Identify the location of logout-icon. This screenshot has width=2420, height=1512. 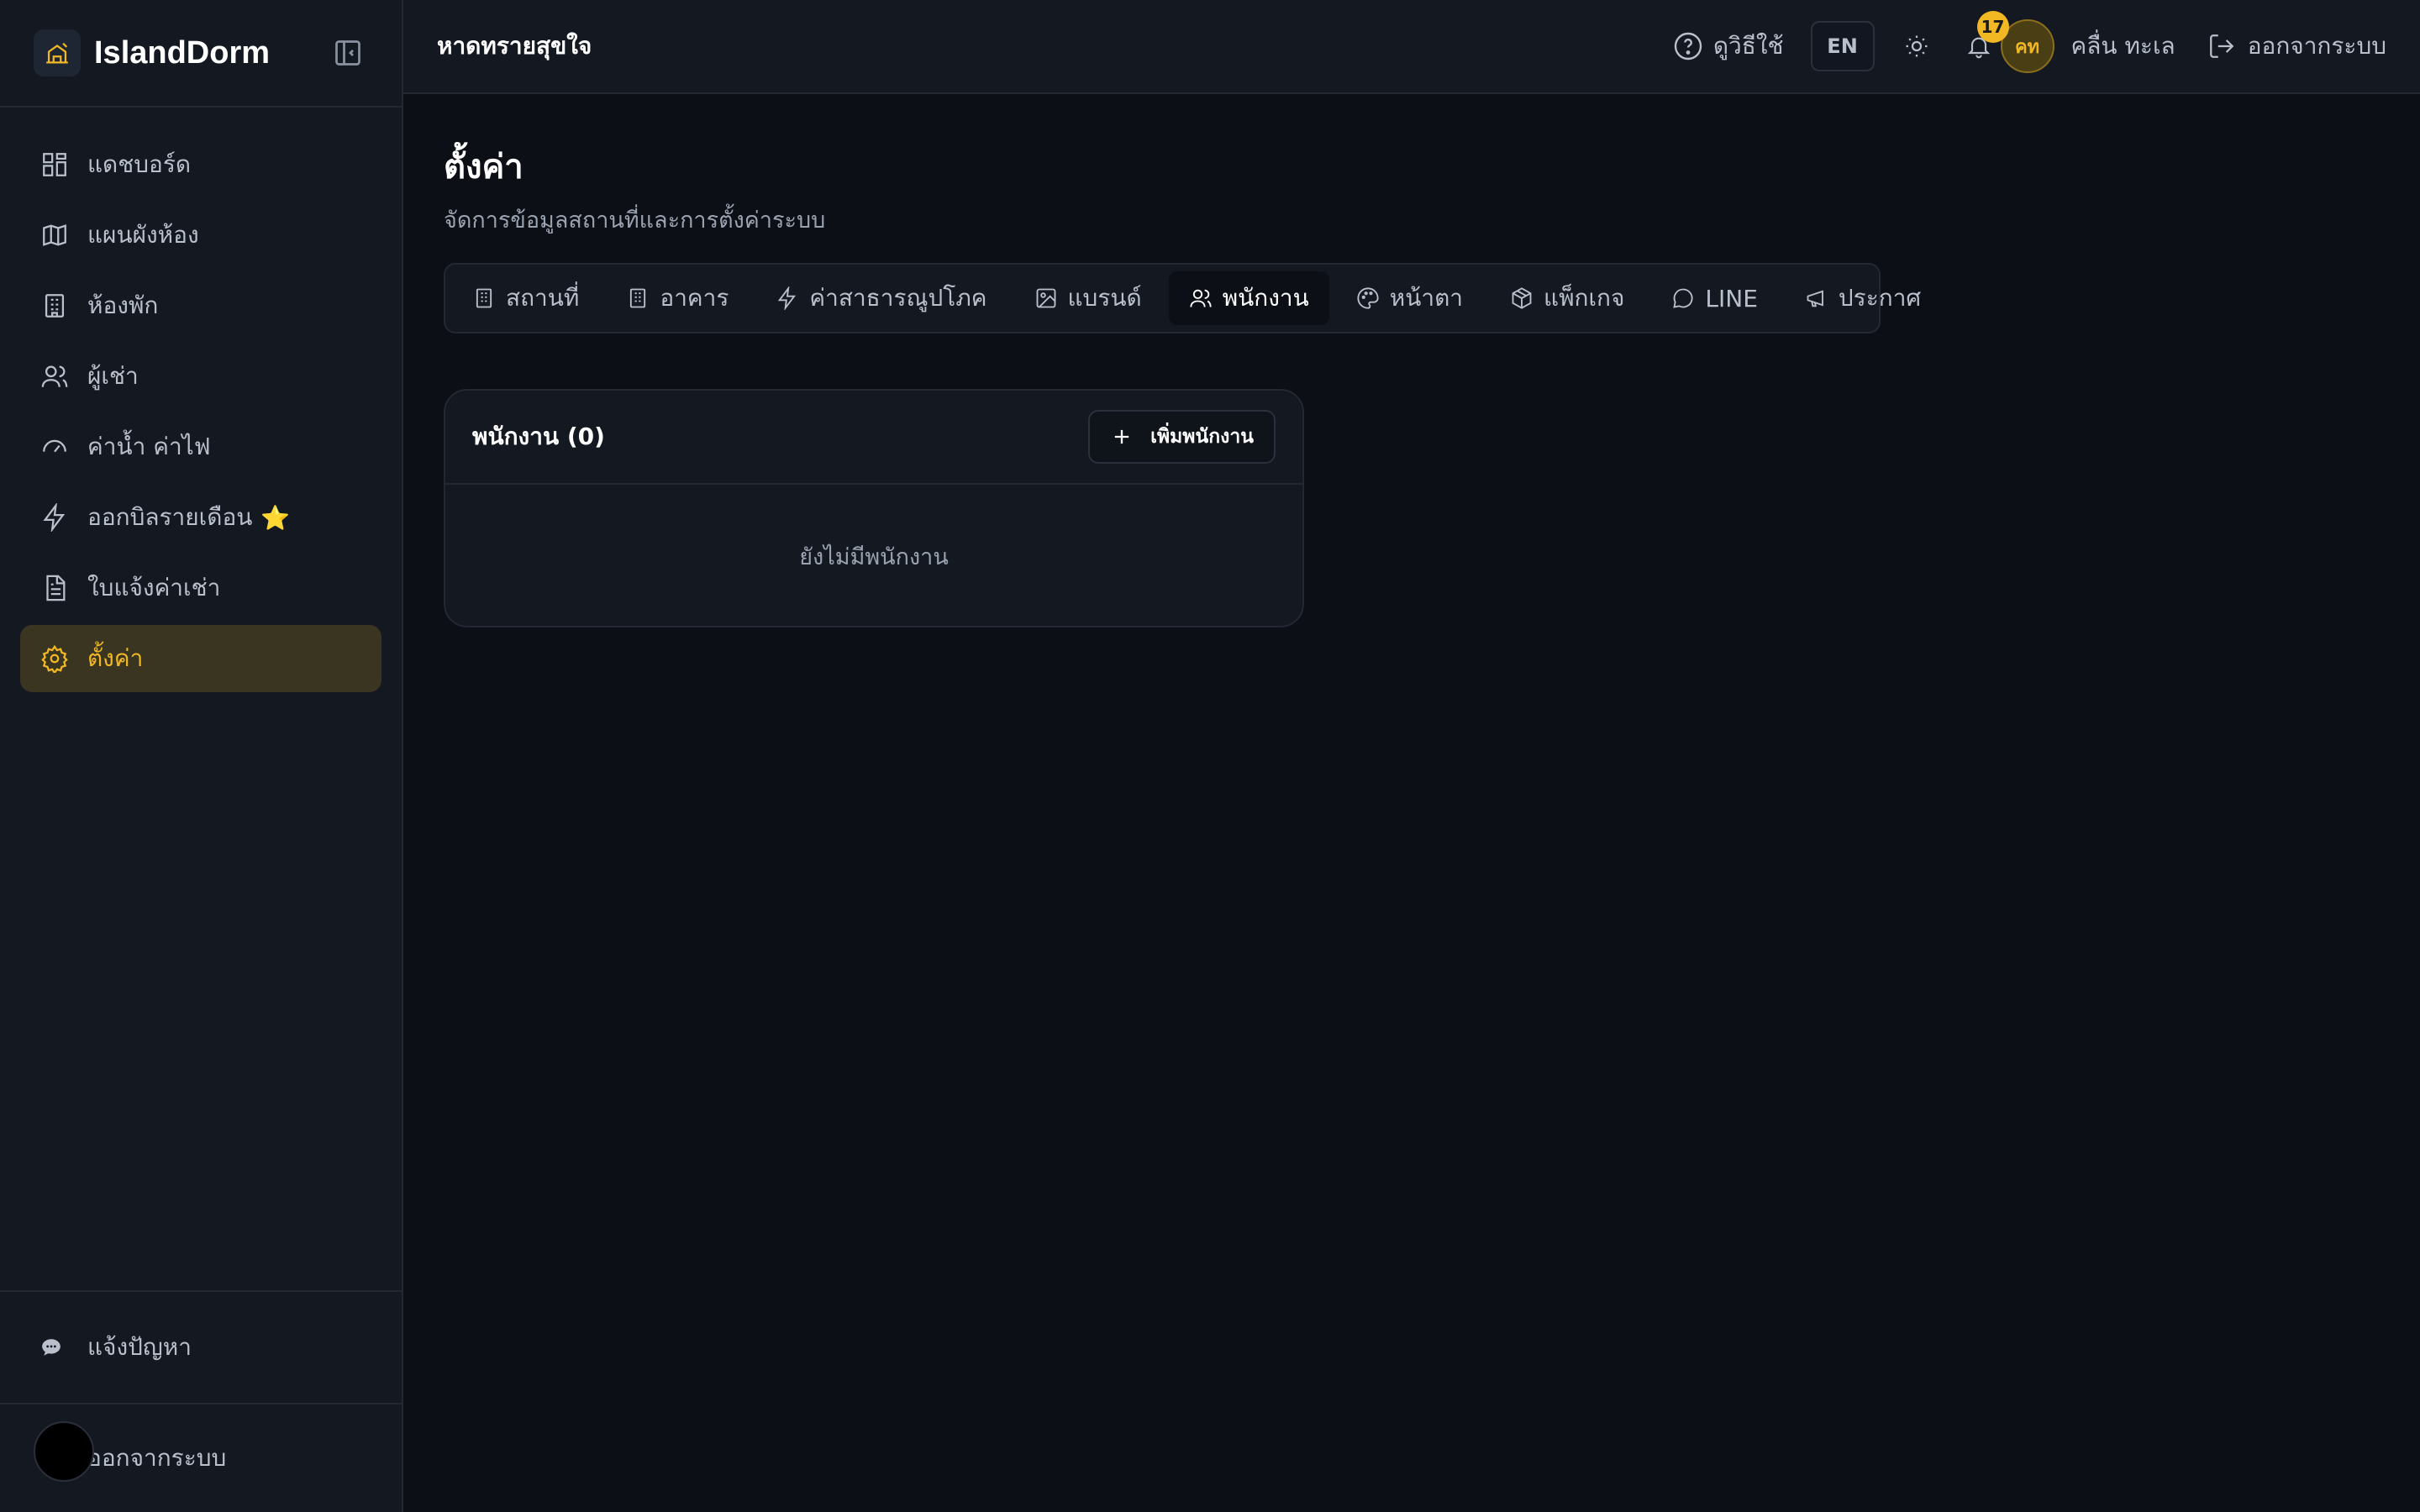
(2221, 46).